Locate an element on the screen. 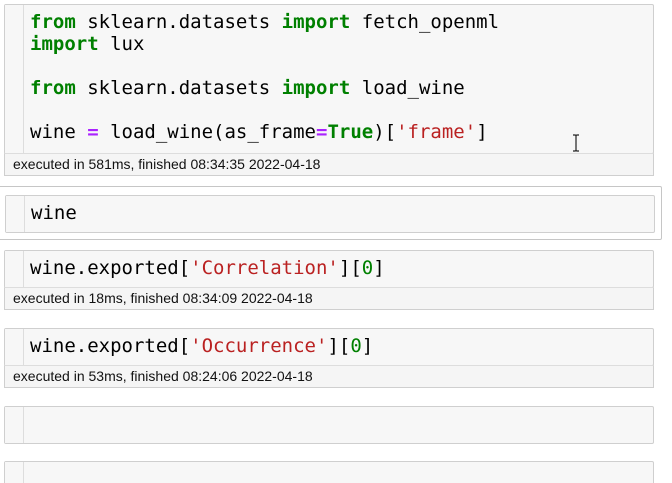 This screenshot has width=672, height=483. code-token: 'frame' is located at coordinates (436, 132).